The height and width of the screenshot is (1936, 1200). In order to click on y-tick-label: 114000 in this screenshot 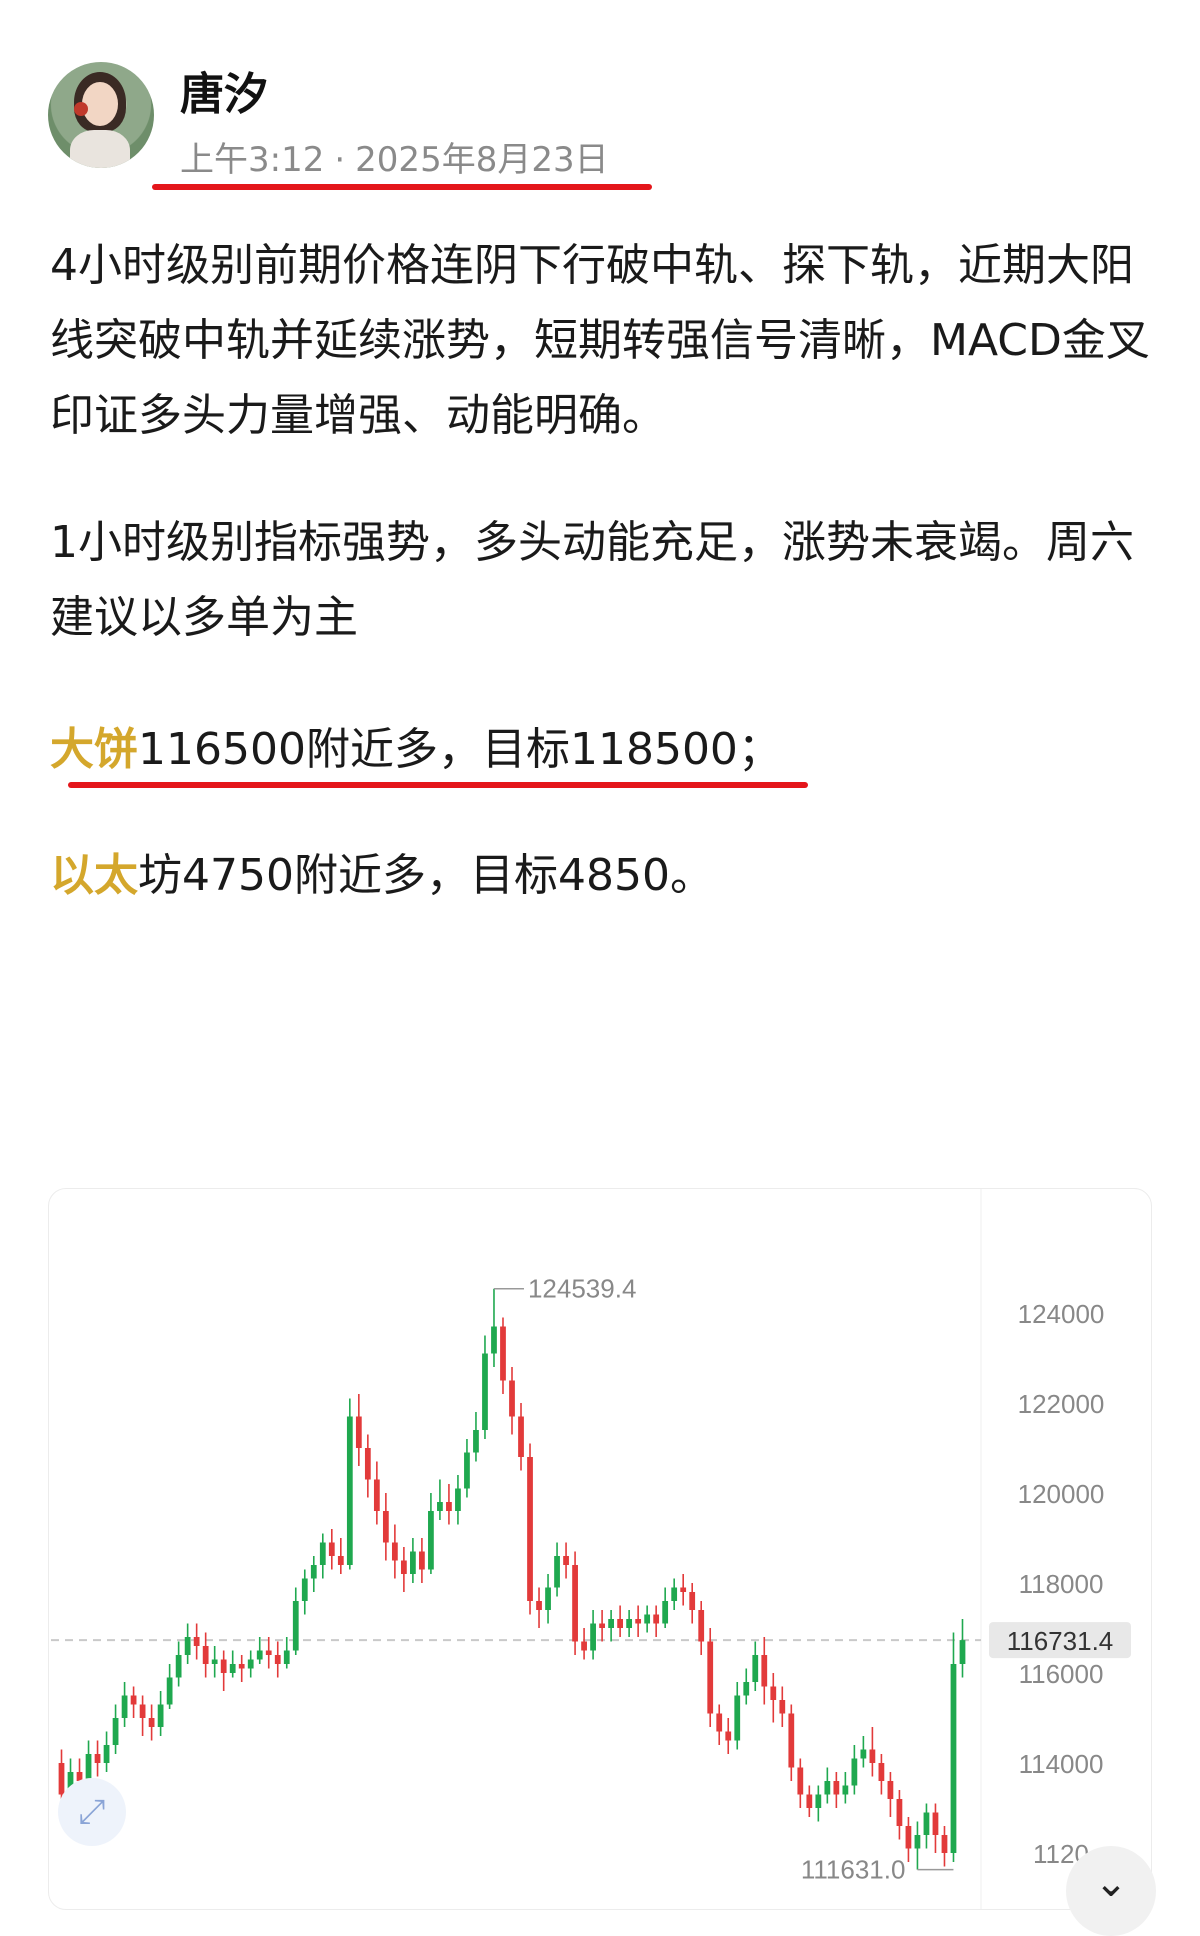, I will do `click(1061, 1764)`.